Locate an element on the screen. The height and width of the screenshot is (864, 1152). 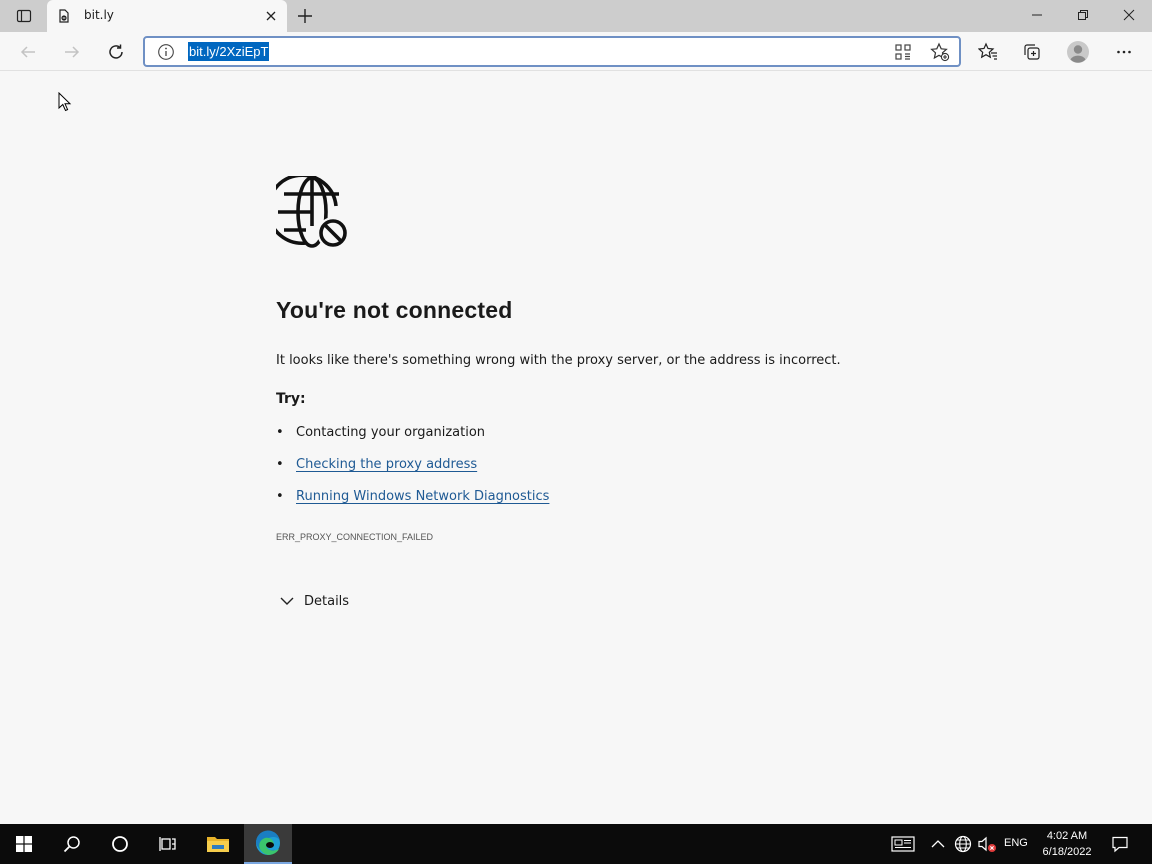
collections-icon is located at coordinates (1032, 52).